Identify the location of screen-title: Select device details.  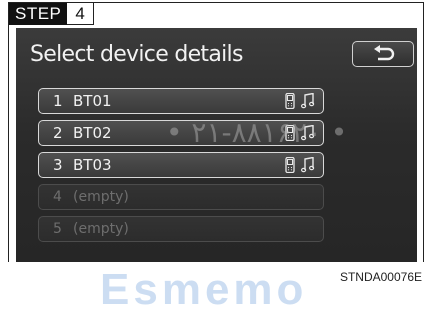
(136, 54).